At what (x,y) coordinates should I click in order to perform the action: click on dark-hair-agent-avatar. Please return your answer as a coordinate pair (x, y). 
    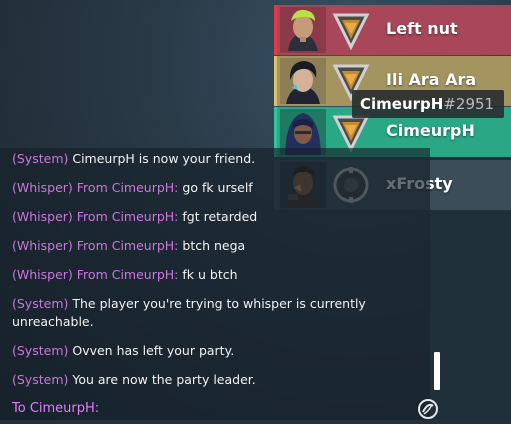
    Looking at the image, I should click on (303, 81).